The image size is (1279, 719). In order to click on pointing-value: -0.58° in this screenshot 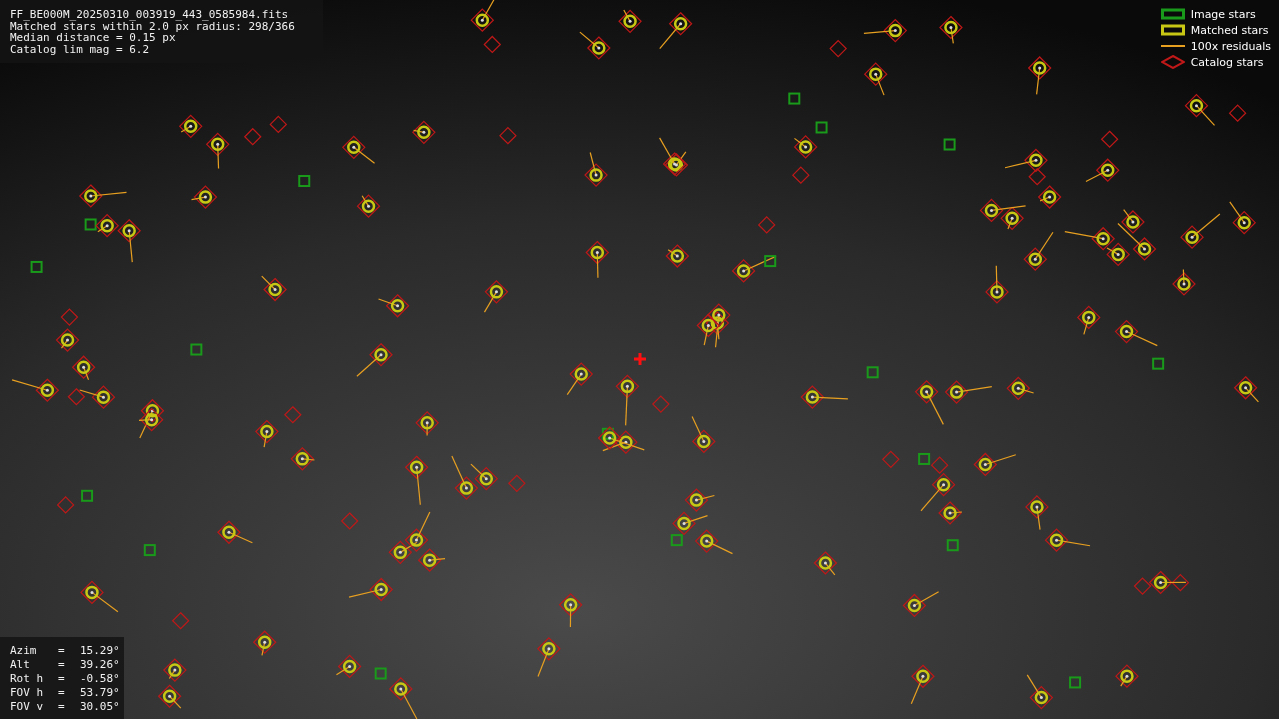, I will do `click(100, 679)`.